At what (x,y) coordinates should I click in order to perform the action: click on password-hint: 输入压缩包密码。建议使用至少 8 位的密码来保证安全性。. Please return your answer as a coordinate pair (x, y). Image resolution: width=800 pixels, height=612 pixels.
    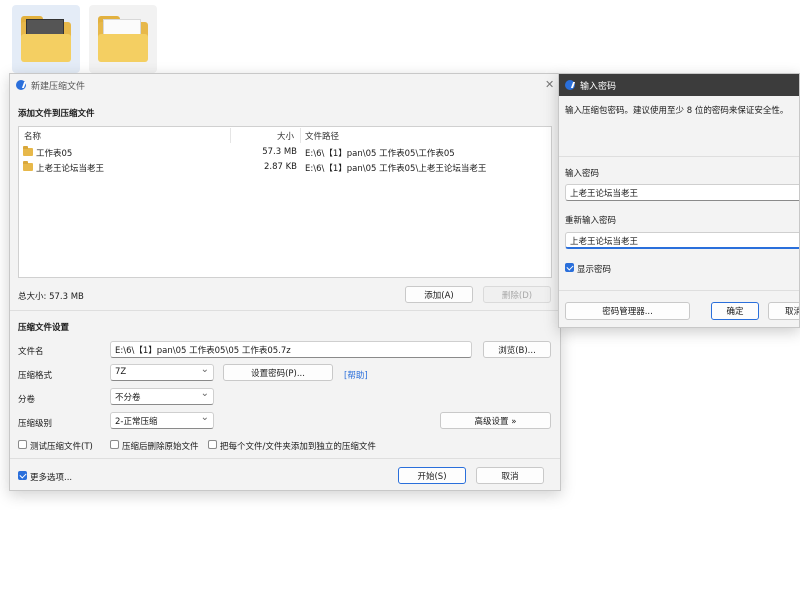
    Looking at the image, I should click on (677, 111).